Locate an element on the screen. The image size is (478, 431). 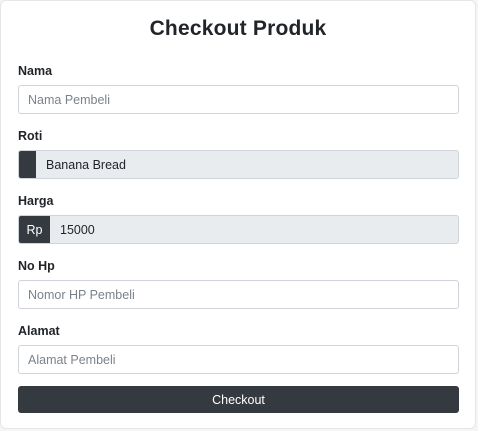
alamat-label: Alamat is located at coordinates (39, 331).